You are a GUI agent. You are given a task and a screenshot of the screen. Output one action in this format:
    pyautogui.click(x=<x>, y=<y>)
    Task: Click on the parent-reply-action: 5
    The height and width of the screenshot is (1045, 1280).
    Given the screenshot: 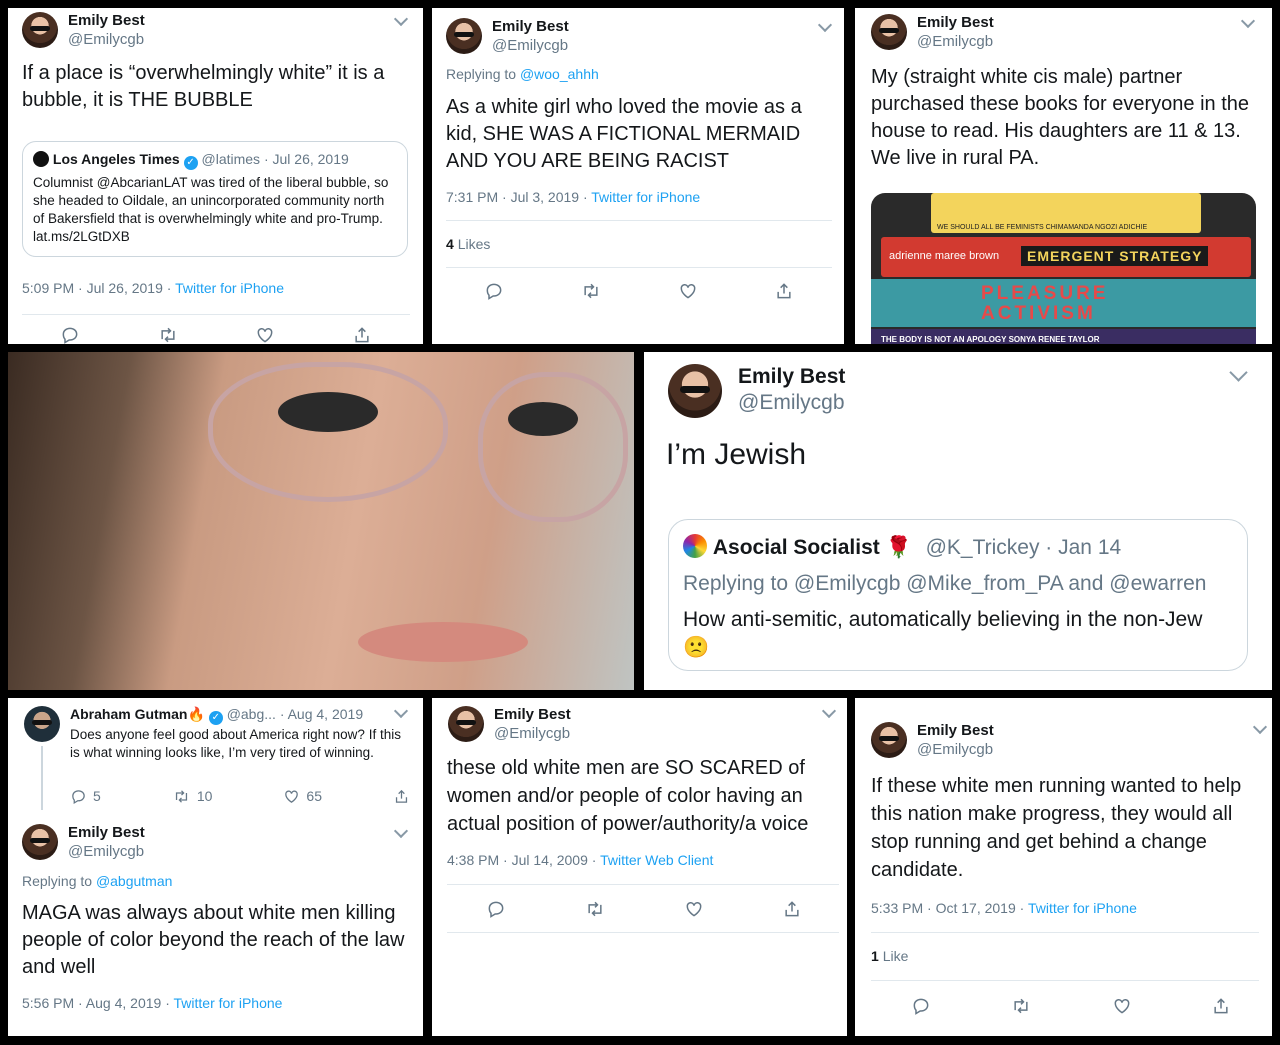 What is the action you would take?
    pyautogui.click(x=85, y=796)
    